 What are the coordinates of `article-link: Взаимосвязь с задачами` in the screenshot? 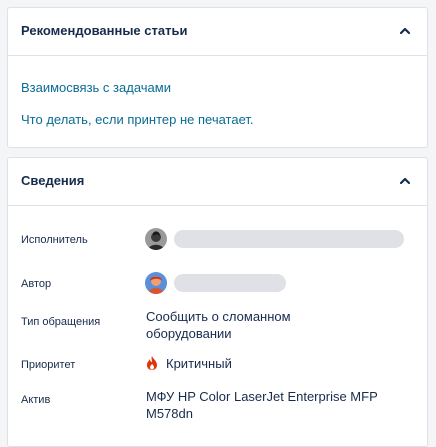 It's located at (96, 87).